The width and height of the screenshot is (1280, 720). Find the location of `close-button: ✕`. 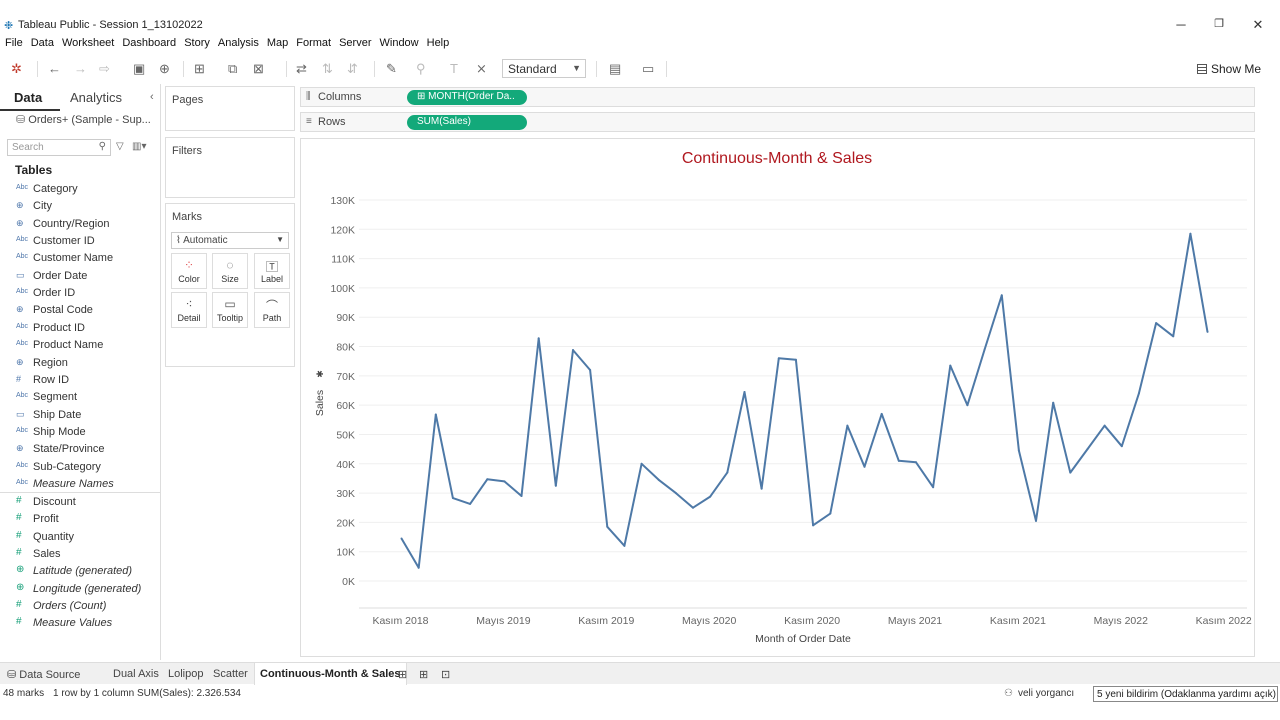

close-button: ✕ is located at coordinates (1258, 25).